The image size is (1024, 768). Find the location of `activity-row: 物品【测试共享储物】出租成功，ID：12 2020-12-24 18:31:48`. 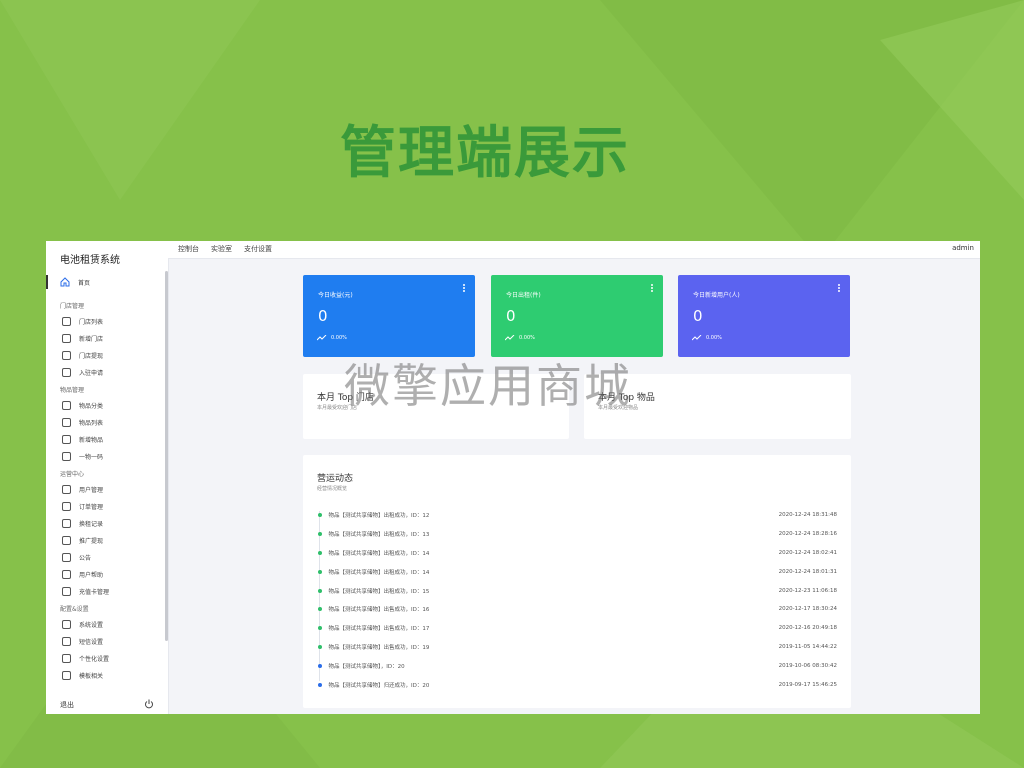

activity-row: 物品【测试共享储物】出租成功，ID：12 2020-12-24 18:31:48 is located at coordinates (577, 515).